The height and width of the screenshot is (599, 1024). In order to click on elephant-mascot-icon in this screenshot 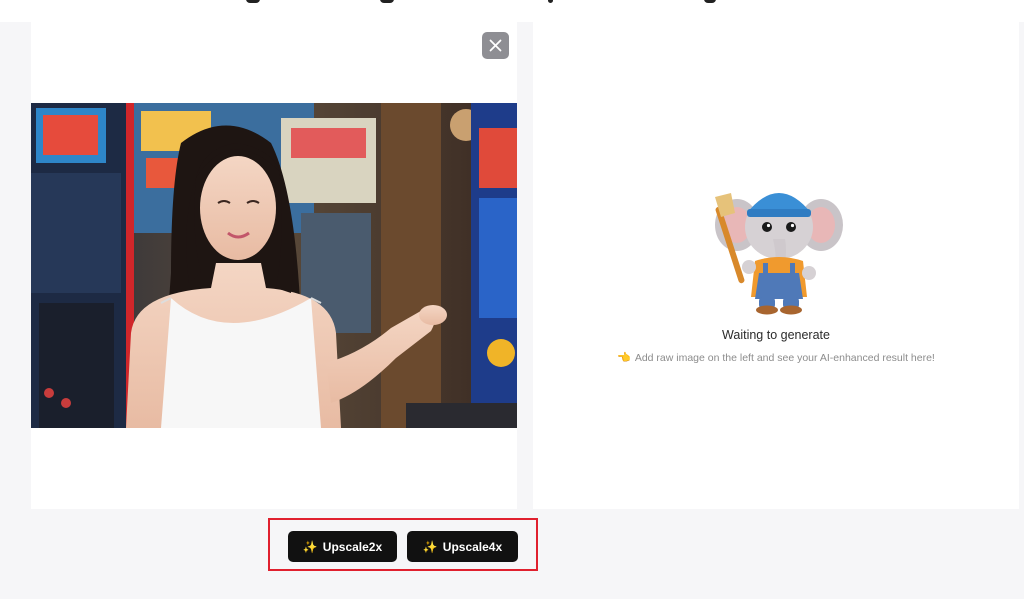, I will do `click(779, 254)`.